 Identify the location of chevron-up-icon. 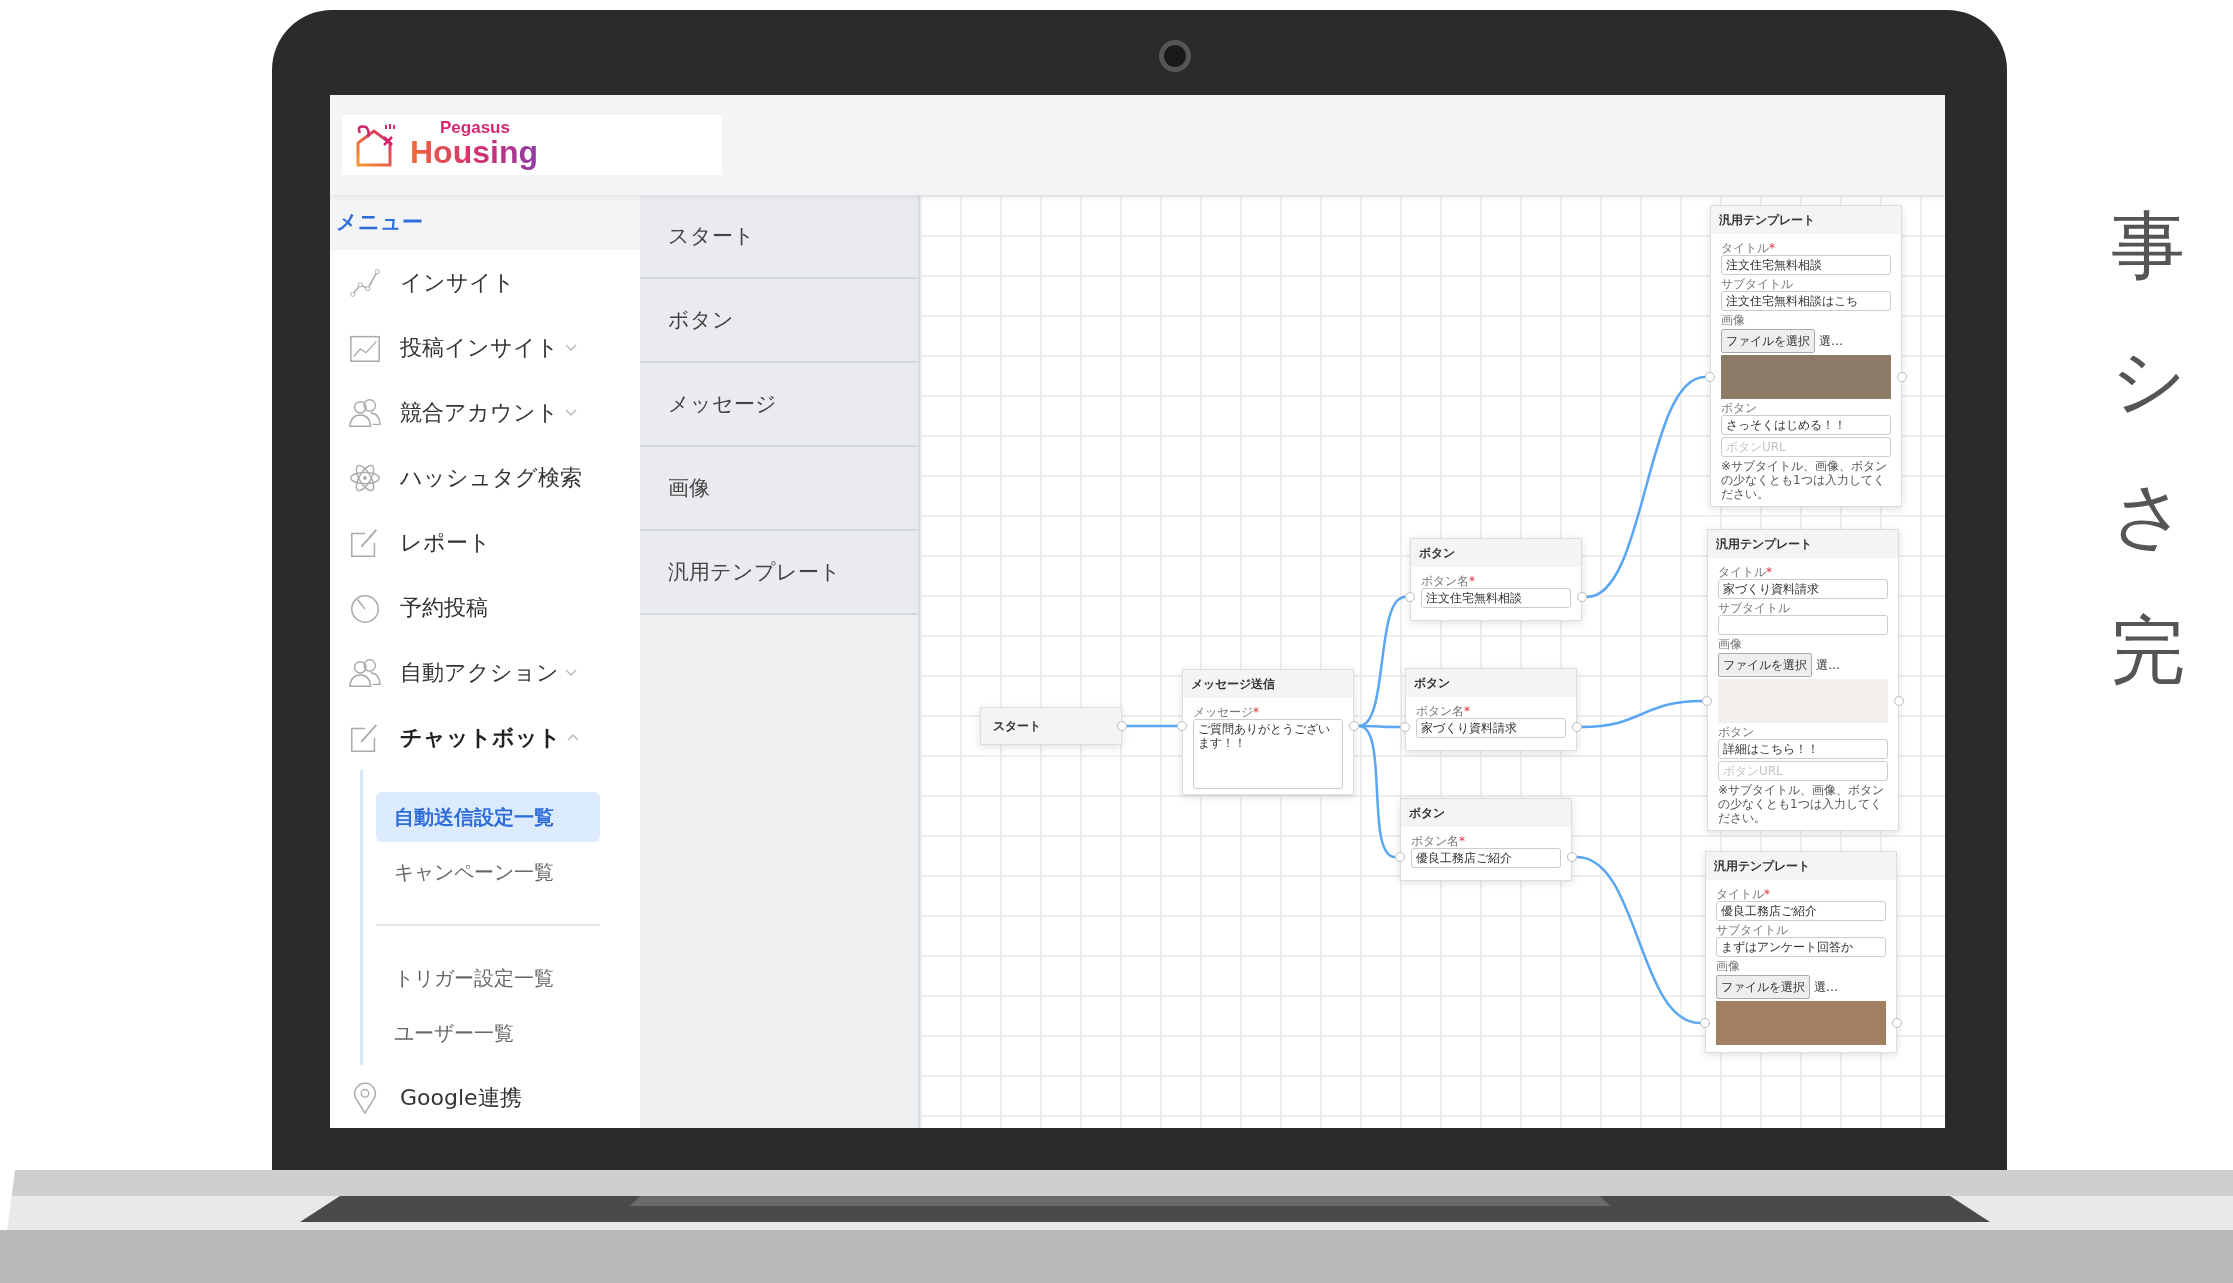
(573, 737).